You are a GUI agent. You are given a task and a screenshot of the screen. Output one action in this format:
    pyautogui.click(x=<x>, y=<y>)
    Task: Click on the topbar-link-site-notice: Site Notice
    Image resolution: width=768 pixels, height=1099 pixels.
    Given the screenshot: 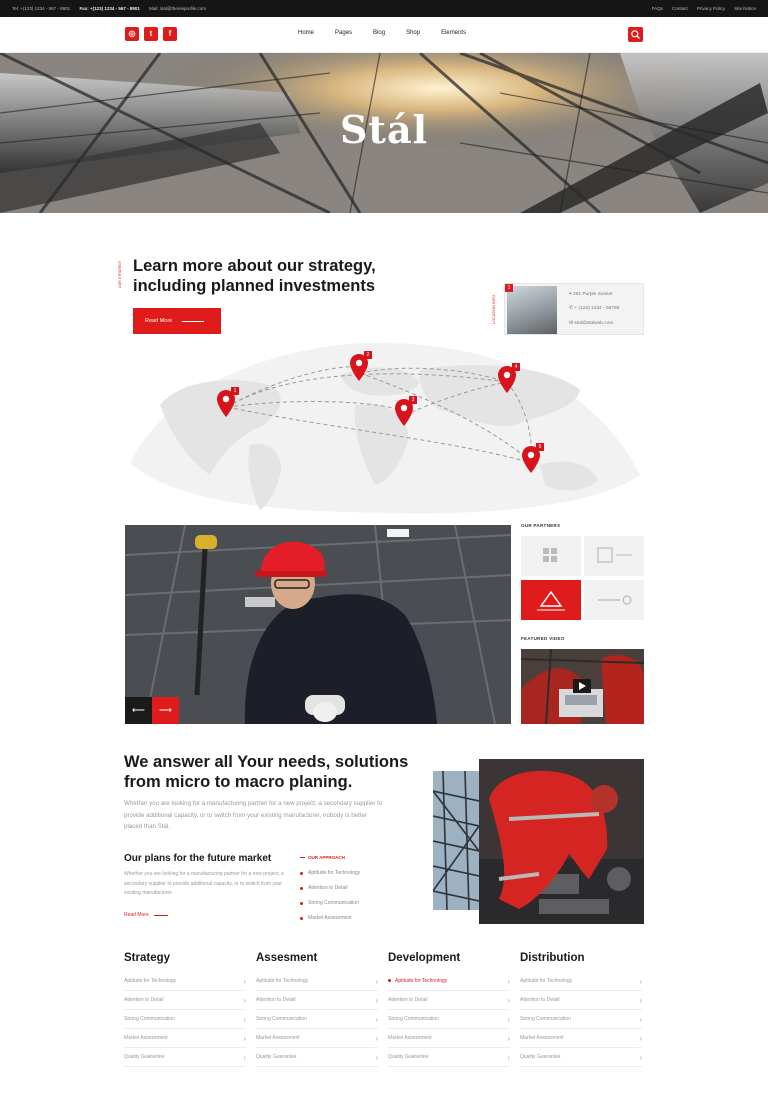 What is the action you would take?
    pyautogui.click(x=745, y=8)
    